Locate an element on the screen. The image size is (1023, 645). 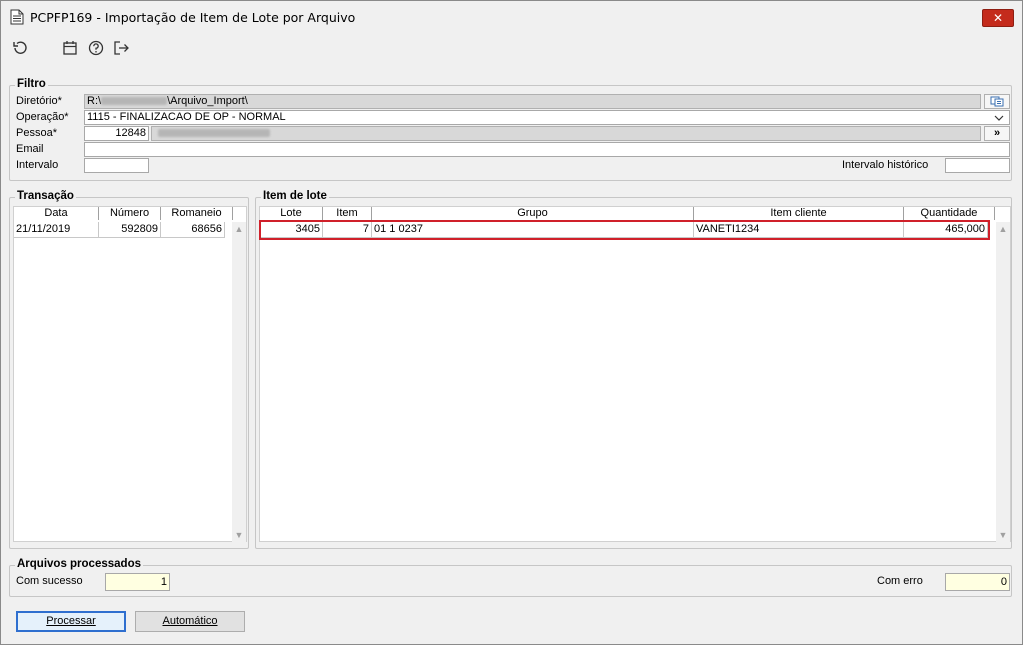
col-lote: Lote is located at coordinates (291, 213).